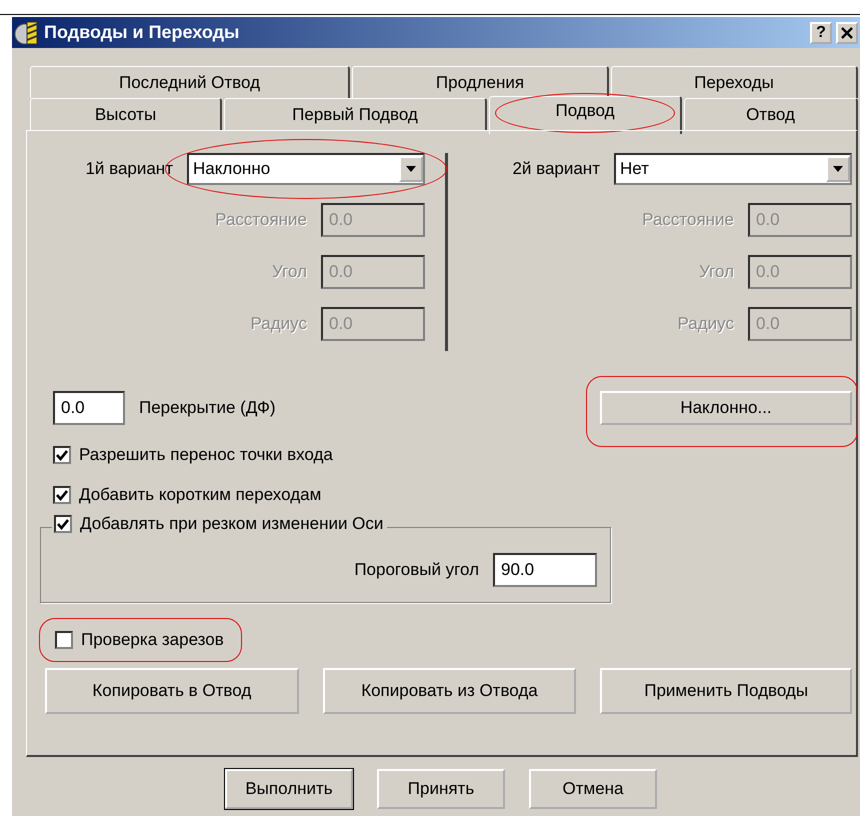 The height and width of the screenshot is (816, 860). I want to click on dialog-button: Принять, so click(441, 789).